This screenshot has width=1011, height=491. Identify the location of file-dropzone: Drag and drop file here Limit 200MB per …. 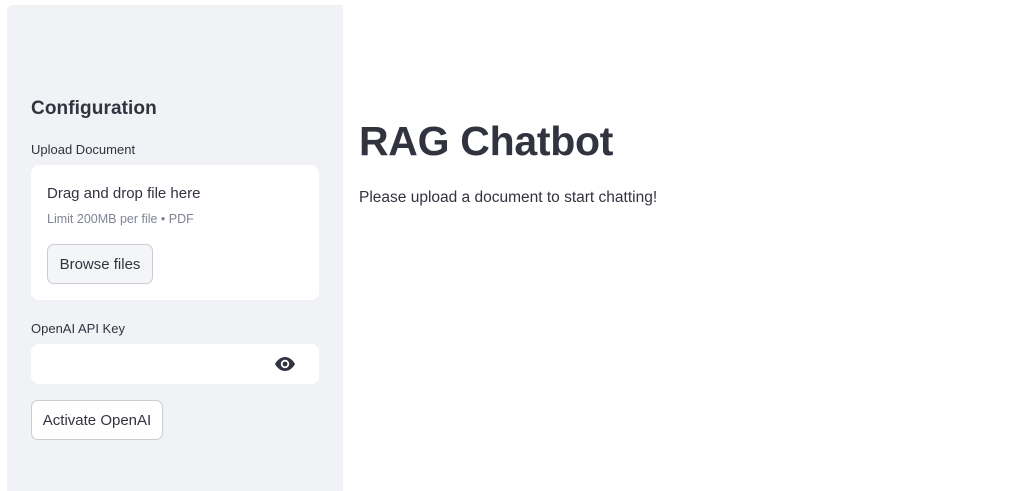
(175, 232).